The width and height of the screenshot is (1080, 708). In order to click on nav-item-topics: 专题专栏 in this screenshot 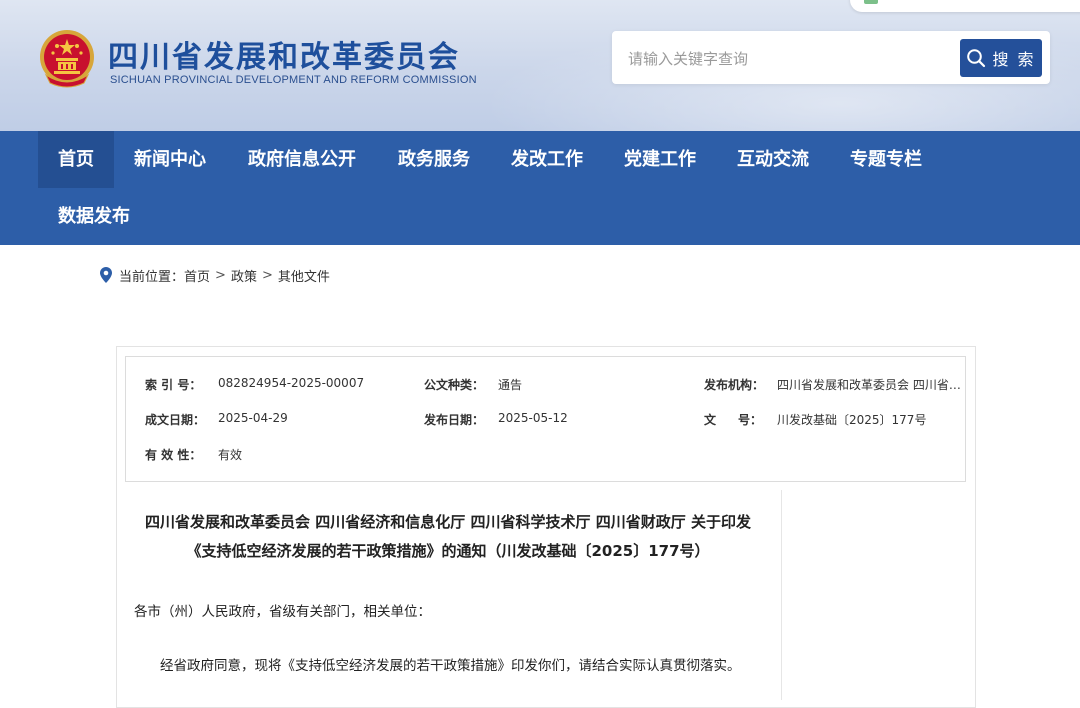, I will do `click(886, 159)`.